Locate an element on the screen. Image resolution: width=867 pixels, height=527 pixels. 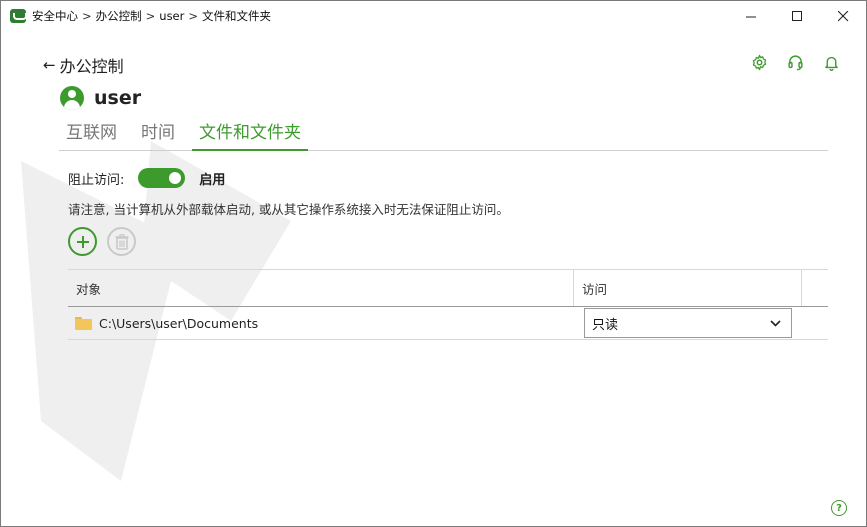
folder-icon is located at coordinates (83, 323).